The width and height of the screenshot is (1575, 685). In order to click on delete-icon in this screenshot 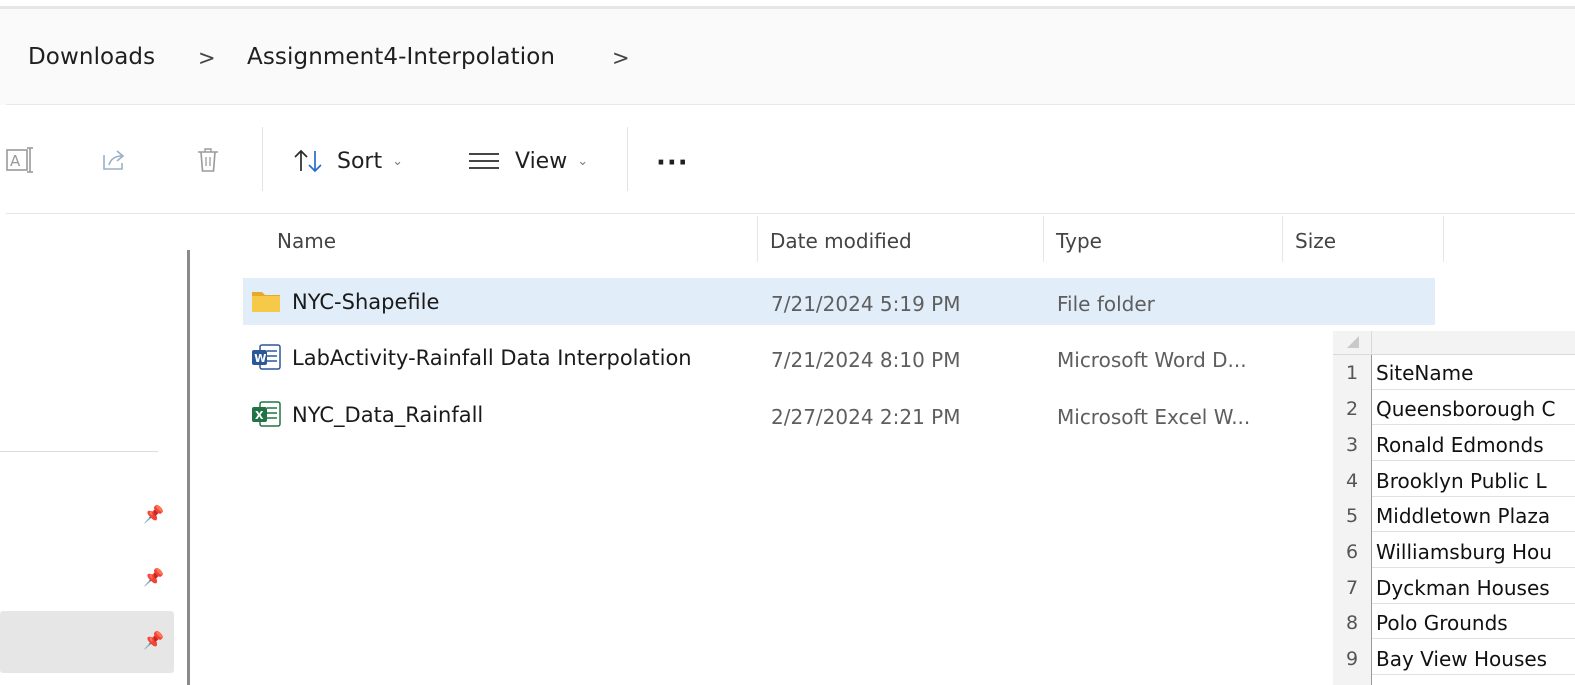, I will do `click(208, 160)`.